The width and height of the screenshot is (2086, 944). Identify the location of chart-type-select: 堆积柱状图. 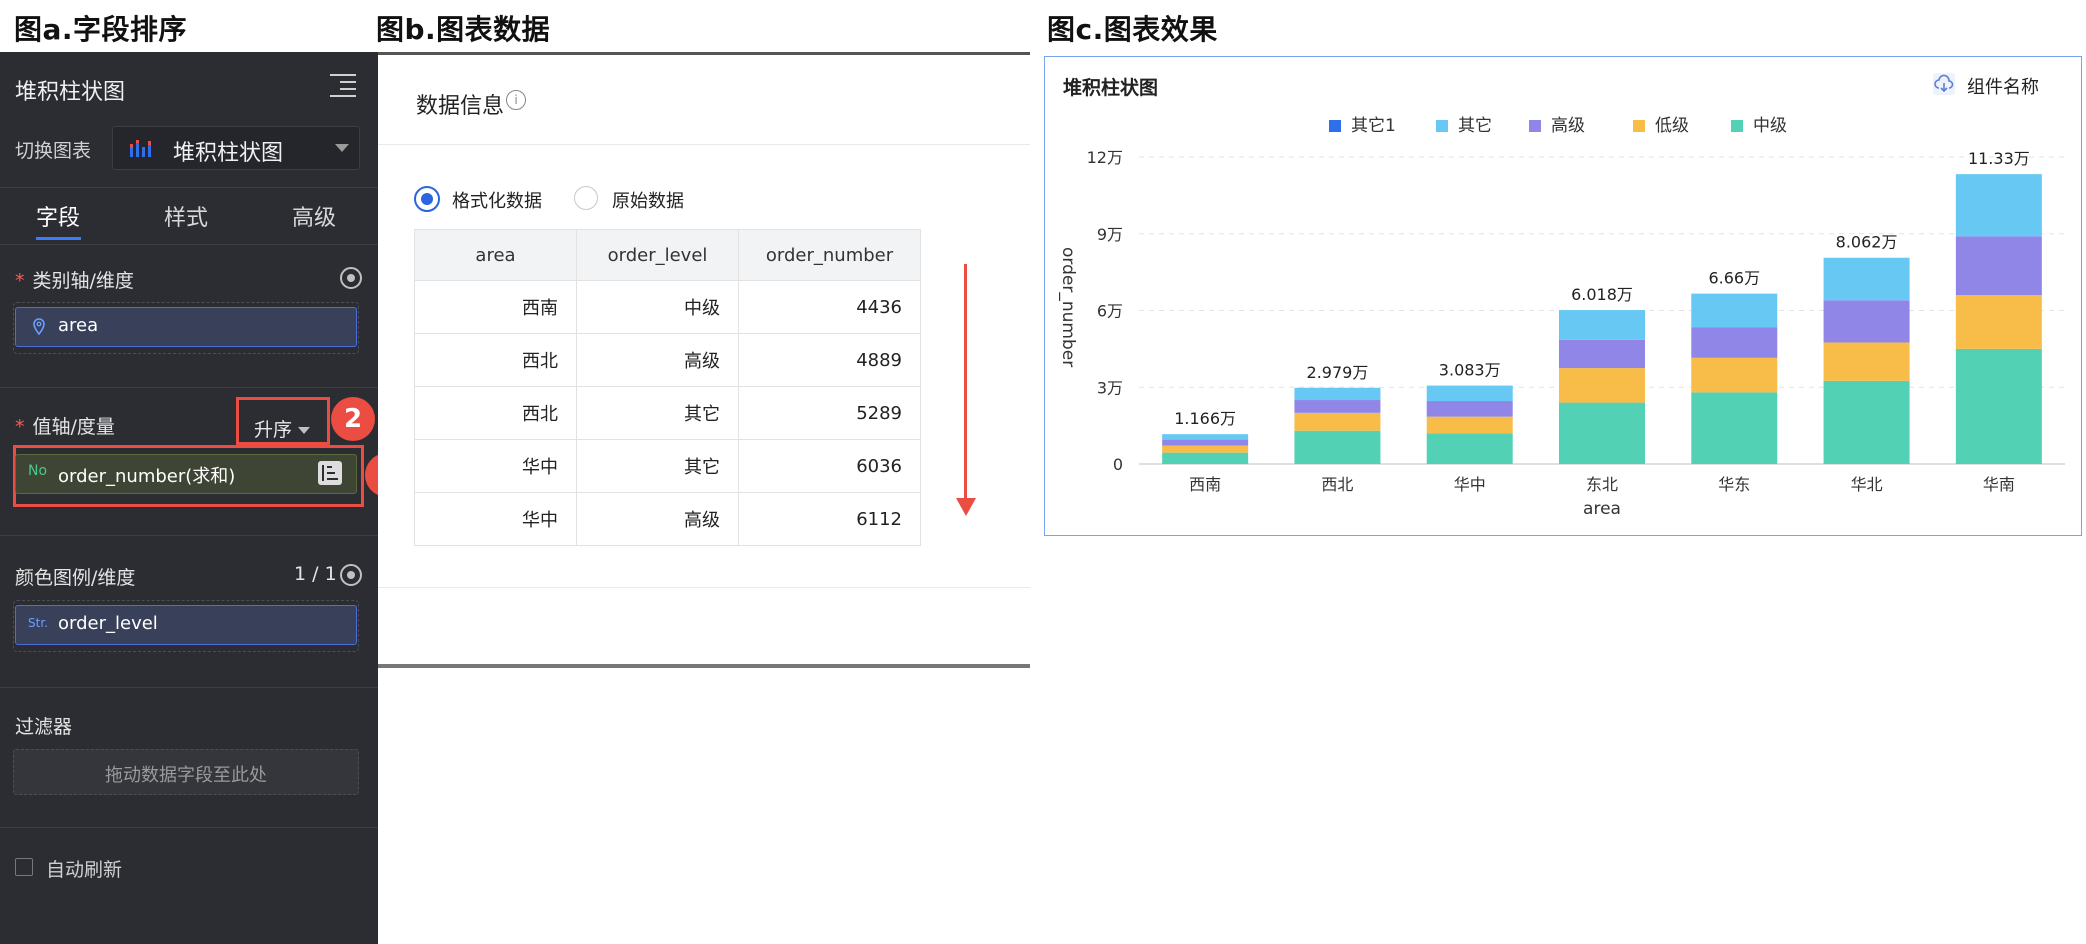
(236, 148).